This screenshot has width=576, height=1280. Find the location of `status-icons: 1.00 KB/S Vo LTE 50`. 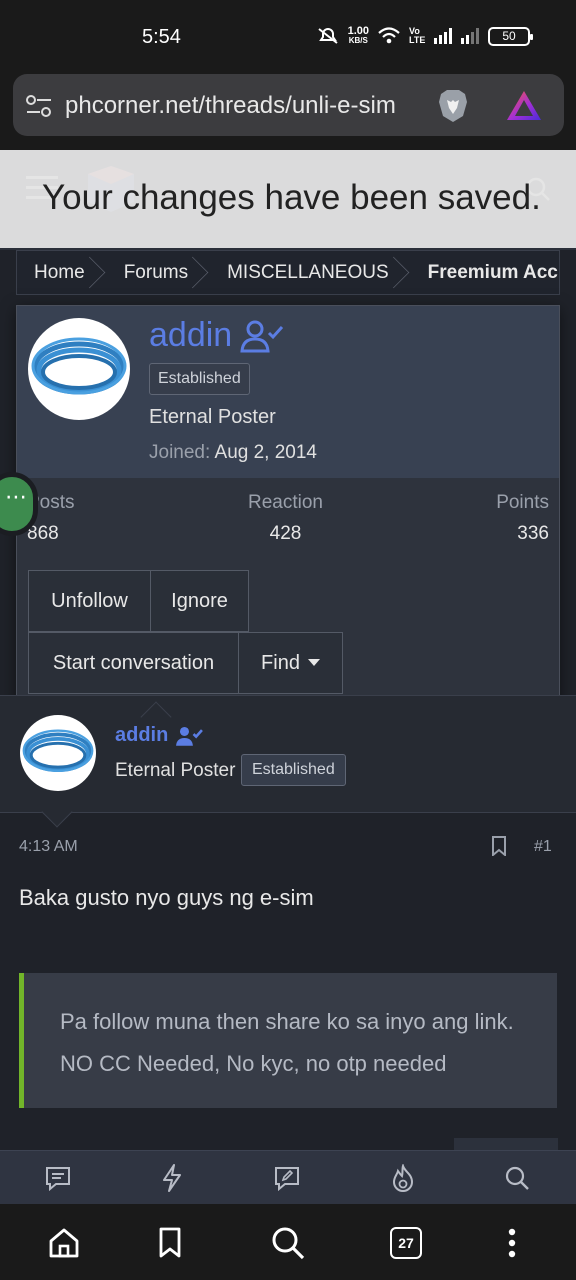

status-icons: 1.00 KB/S Vo LTE 50 is located at coordinates (425, 35).